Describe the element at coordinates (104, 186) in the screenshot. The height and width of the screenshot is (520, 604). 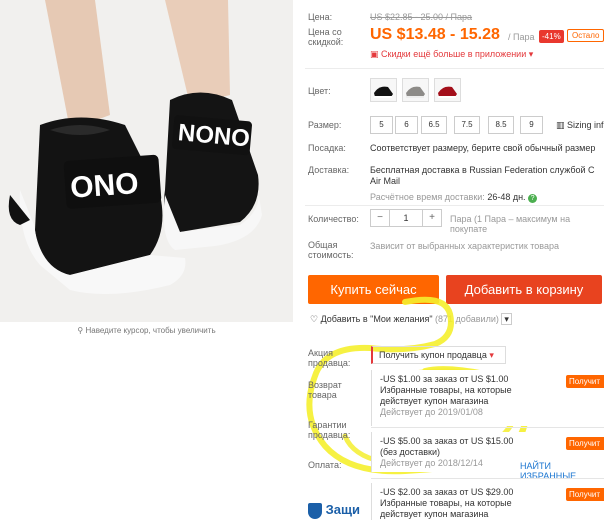
I see `svg-text: ONO` at that location.